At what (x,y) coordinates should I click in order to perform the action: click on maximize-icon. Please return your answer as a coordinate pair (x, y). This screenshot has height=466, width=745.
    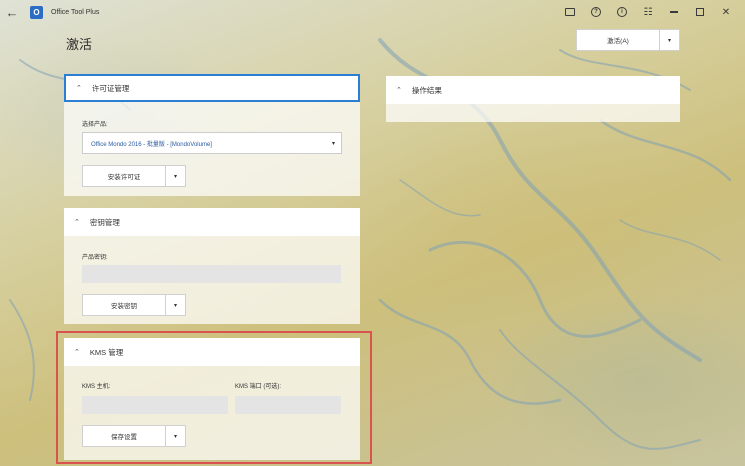
    Looking at the image, I should click on (700, 12).